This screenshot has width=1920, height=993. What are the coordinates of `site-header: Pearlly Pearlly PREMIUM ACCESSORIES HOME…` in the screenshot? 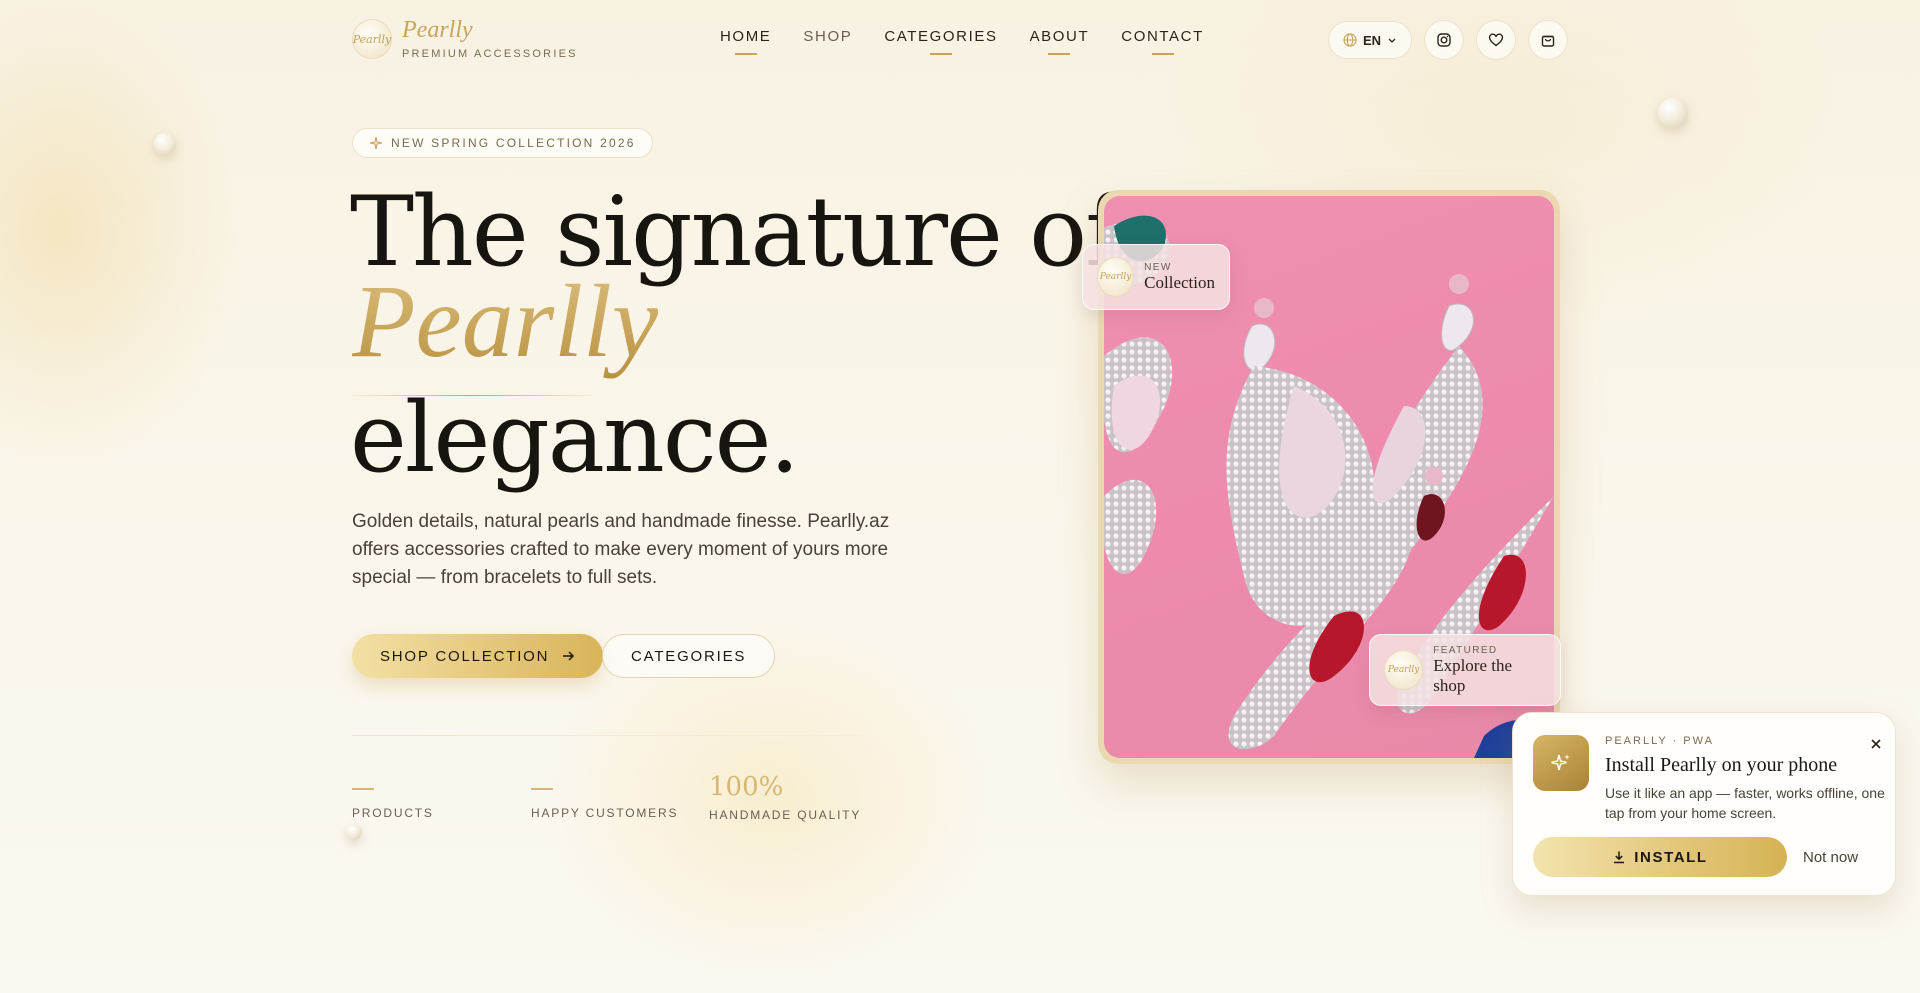 It's located at (960, 40).